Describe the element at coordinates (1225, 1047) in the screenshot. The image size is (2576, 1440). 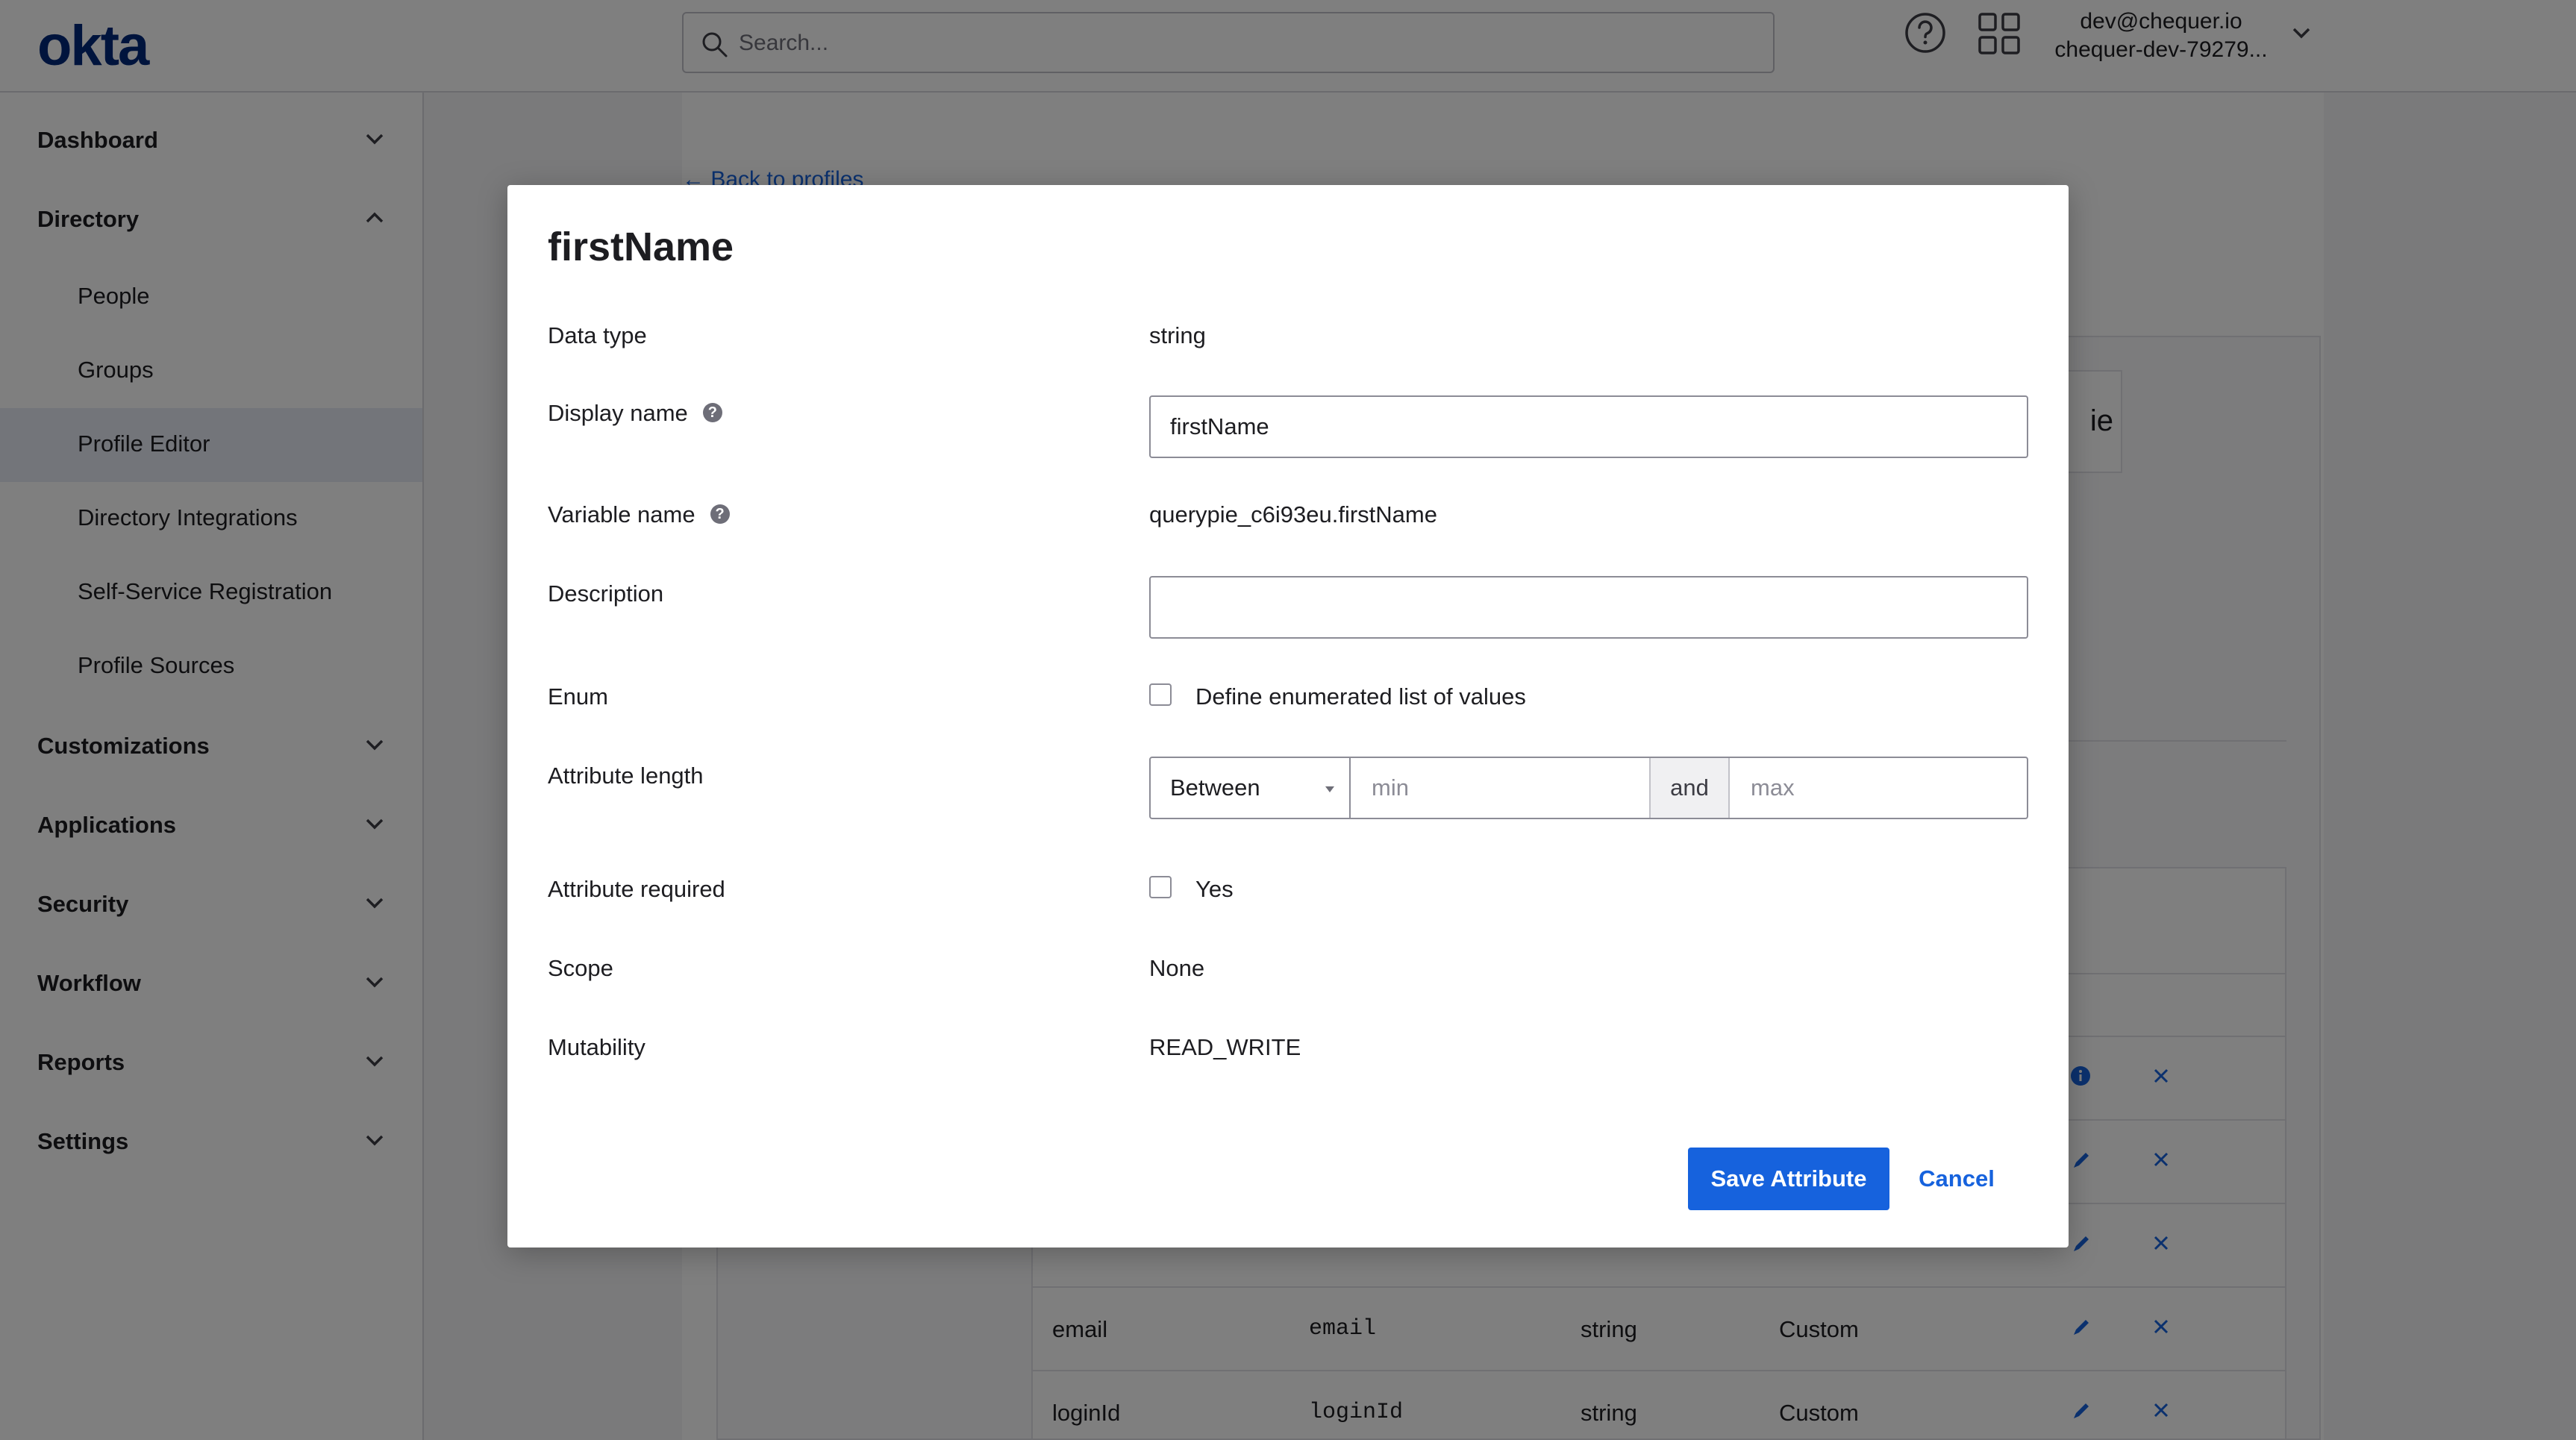
I see `mutability-value: READ_WRITE` at that location.